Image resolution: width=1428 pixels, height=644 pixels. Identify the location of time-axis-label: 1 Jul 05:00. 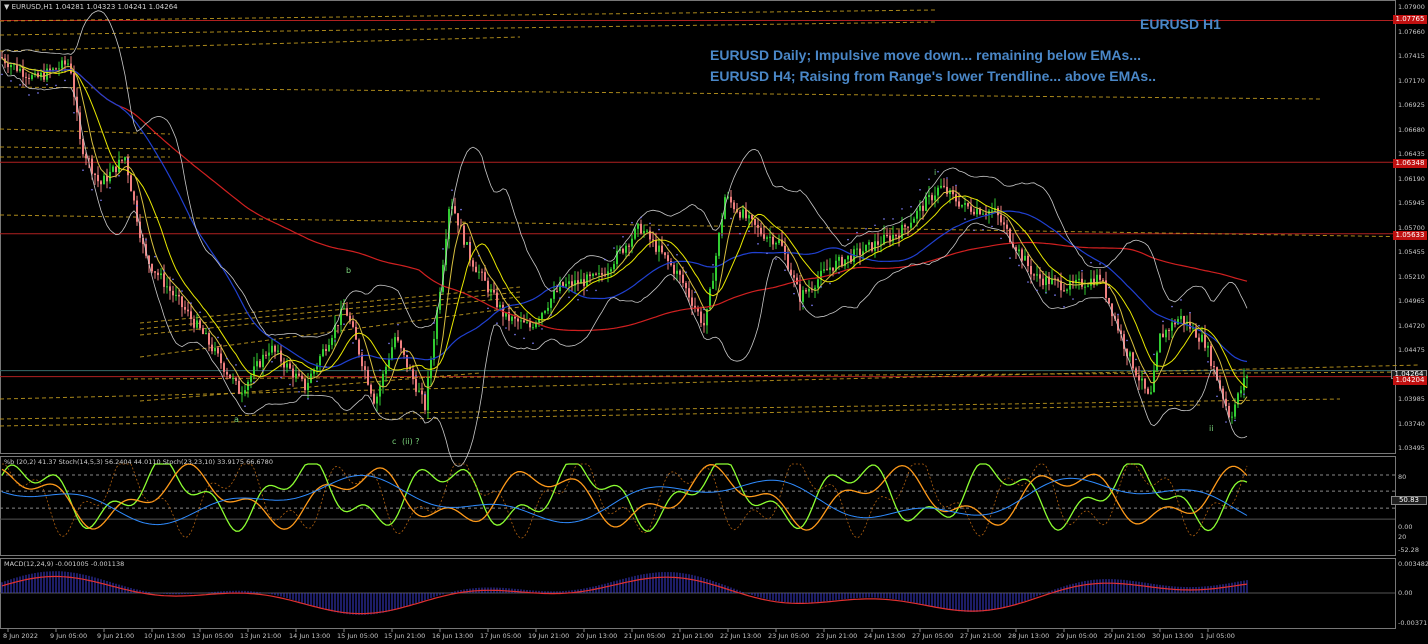
(1217, 636).